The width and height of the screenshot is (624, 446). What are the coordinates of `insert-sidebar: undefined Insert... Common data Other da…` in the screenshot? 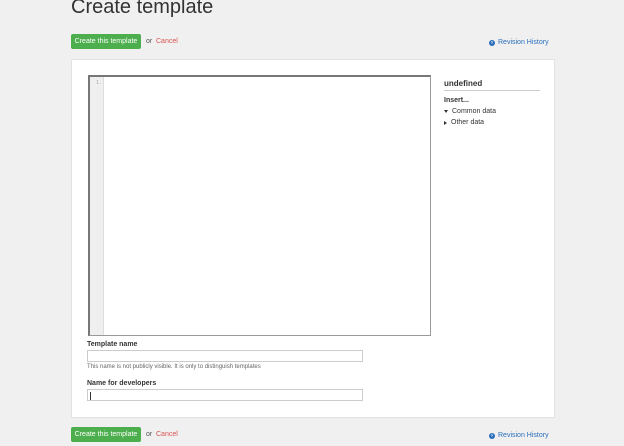 It's located at (492, 102).